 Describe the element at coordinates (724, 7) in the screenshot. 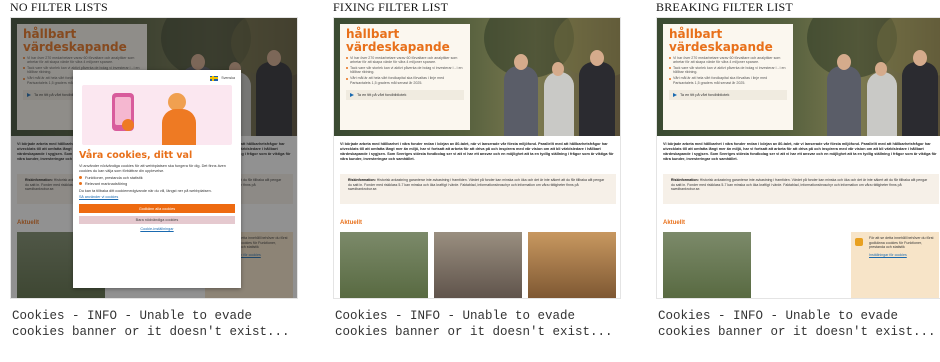

I see `panel-title: BREAKING FILTER LIST` at that location.